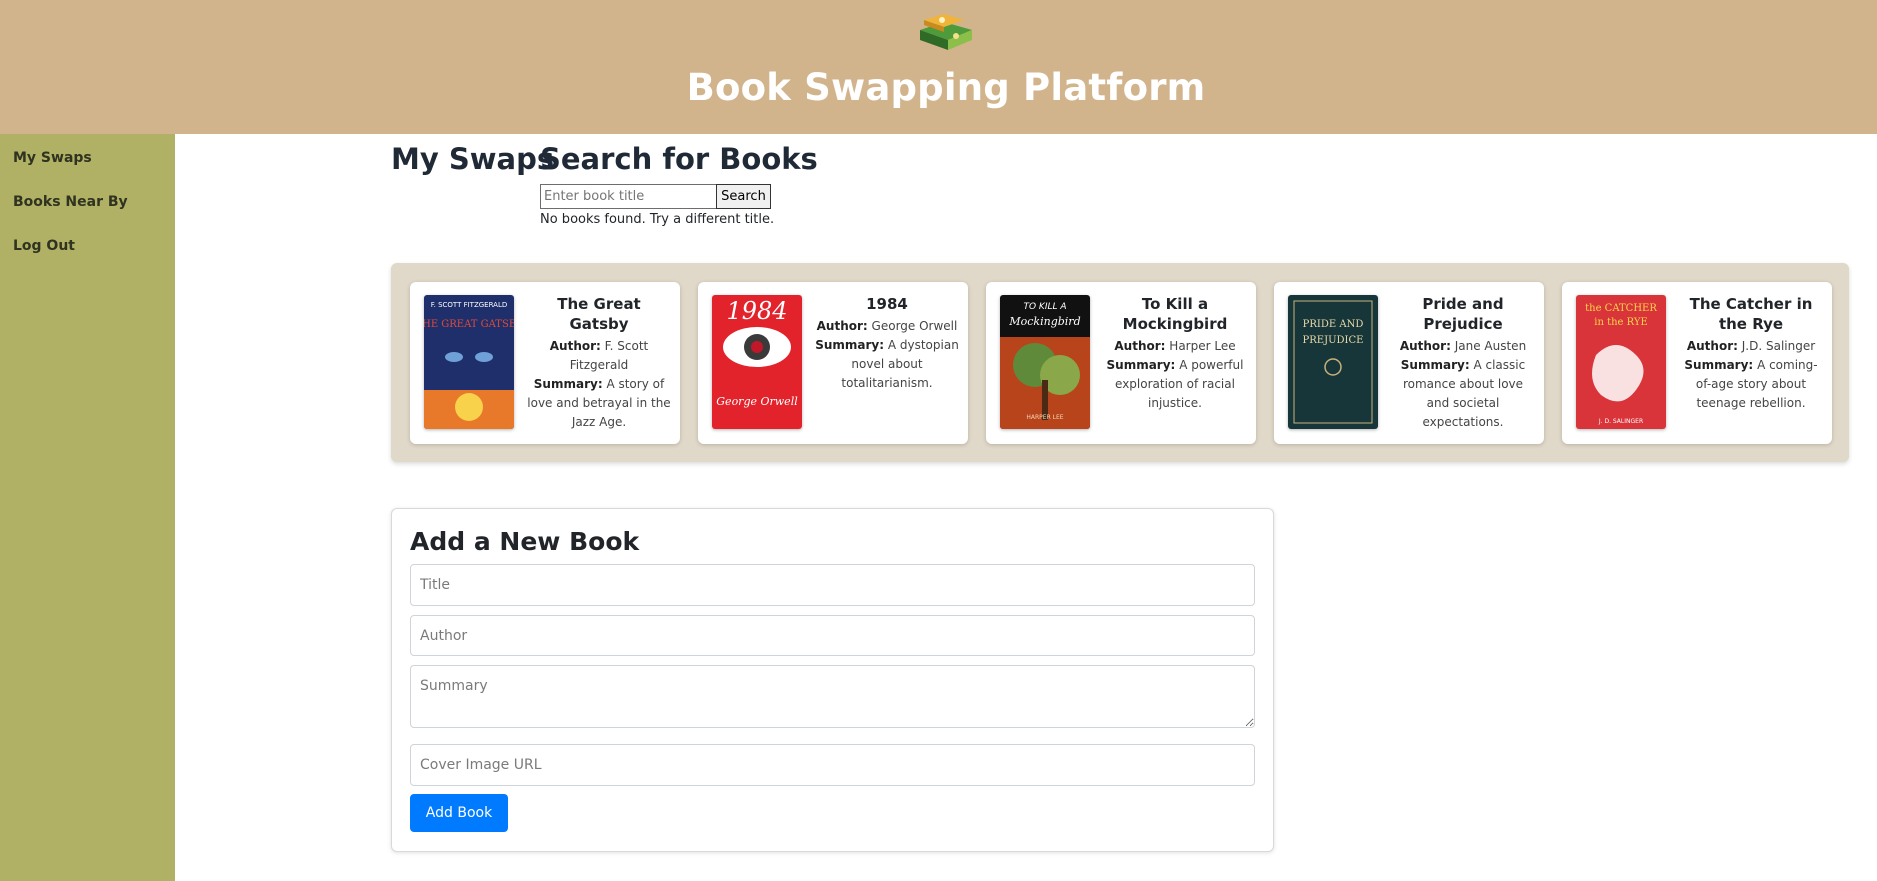 The width and height of the screenshot is (1877, 881). Describe the element at coordinates (679, 159) in the screenshot. I see `search-heading: Search for Books` at that location.